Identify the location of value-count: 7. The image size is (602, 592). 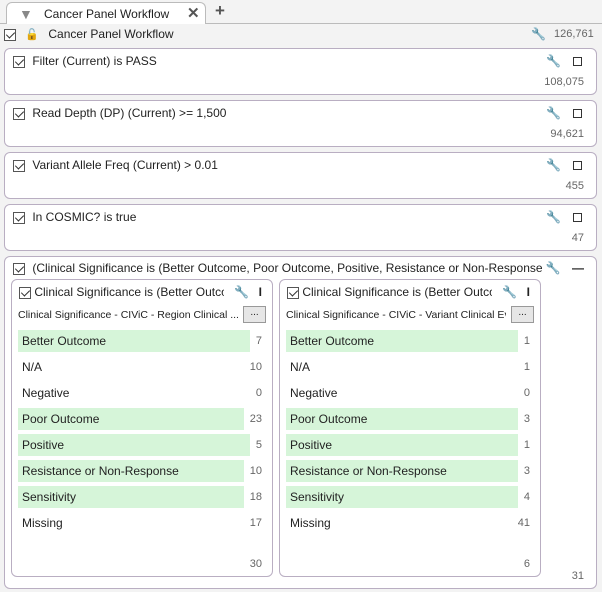
(258, 341).